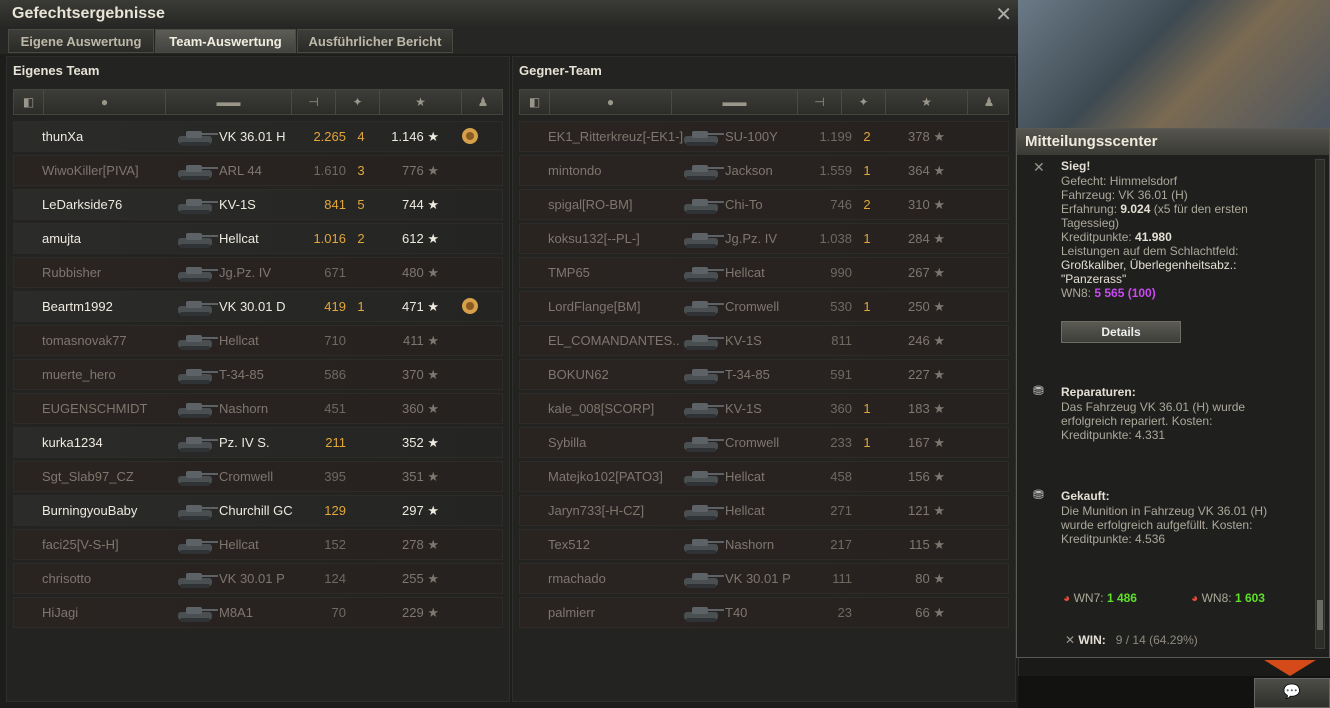  I want to click on player-row: BOKUN62 T-34-85 591 227 ★, so click(764, 374).